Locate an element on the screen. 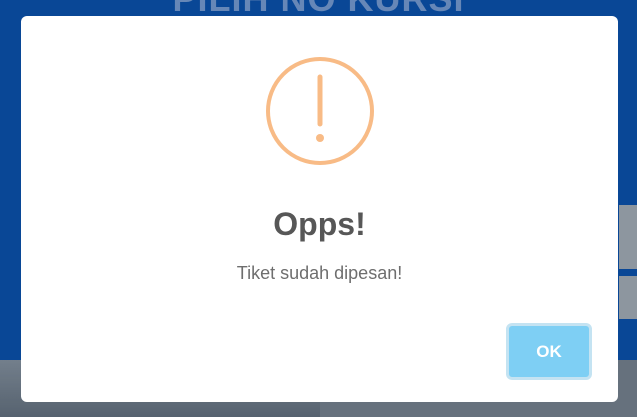 This screenshot has height=417, width=637. dialog-title: Opps! is located at coordinates (319, 224).